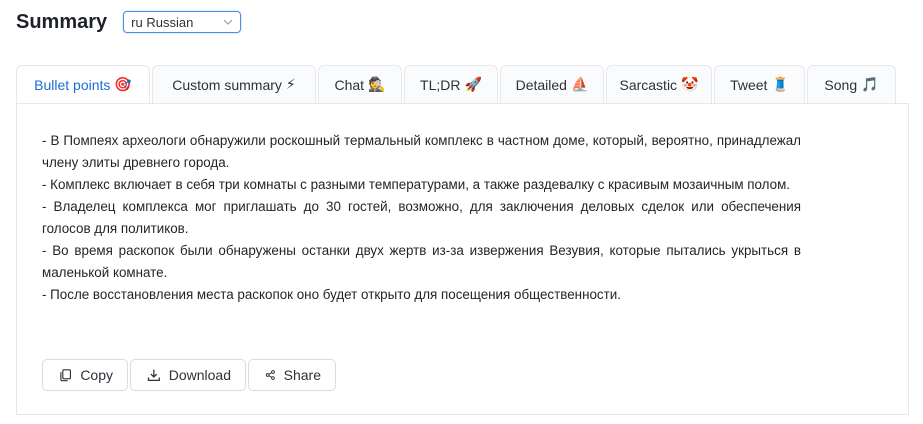 This screenshot has width=923, height=424. I want to click on action-bar: Copy Download Share, so click(190, 375).